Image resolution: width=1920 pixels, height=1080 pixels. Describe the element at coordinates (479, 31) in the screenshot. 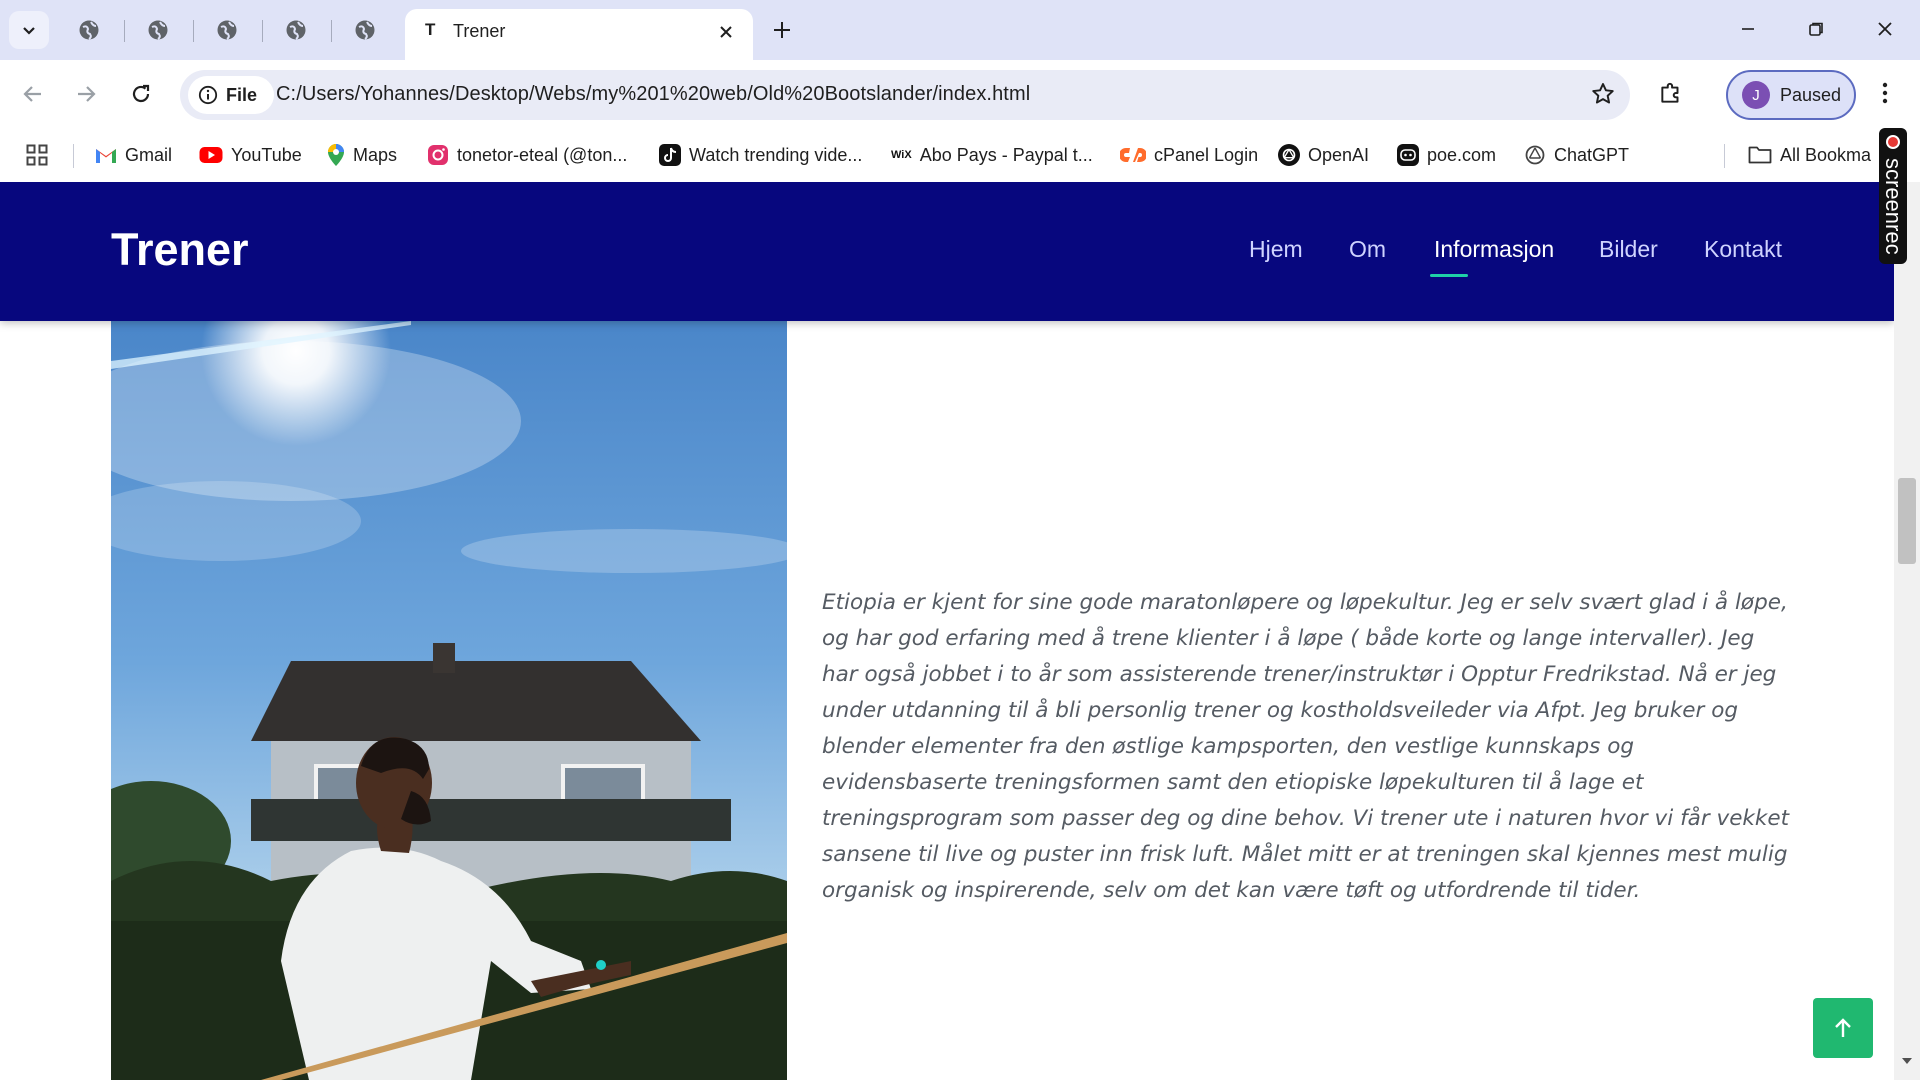

I see `tab-title: Trener` at that location.